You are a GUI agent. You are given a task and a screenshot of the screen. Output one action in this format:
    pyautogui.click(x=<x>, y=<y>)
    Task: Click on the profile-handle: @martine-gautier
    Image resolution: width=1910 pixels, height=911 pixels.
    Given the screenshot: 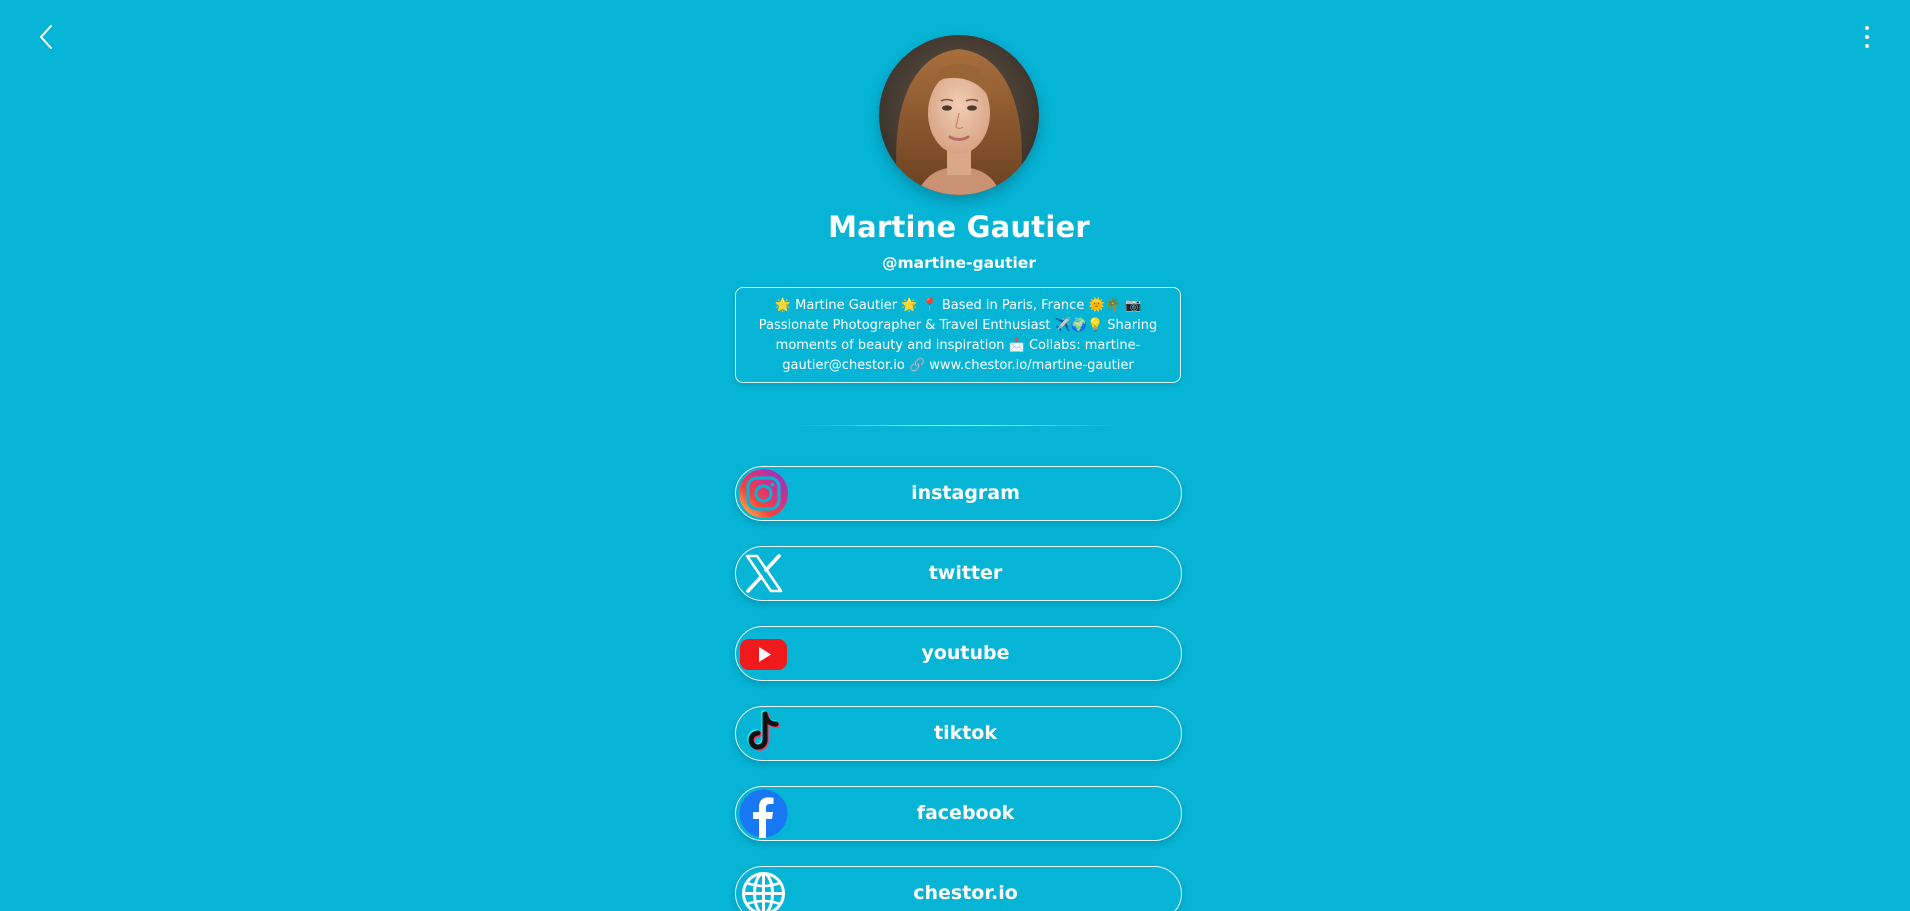 What is the action you would take?
    pyautogui.click(x=959, y=263)
    